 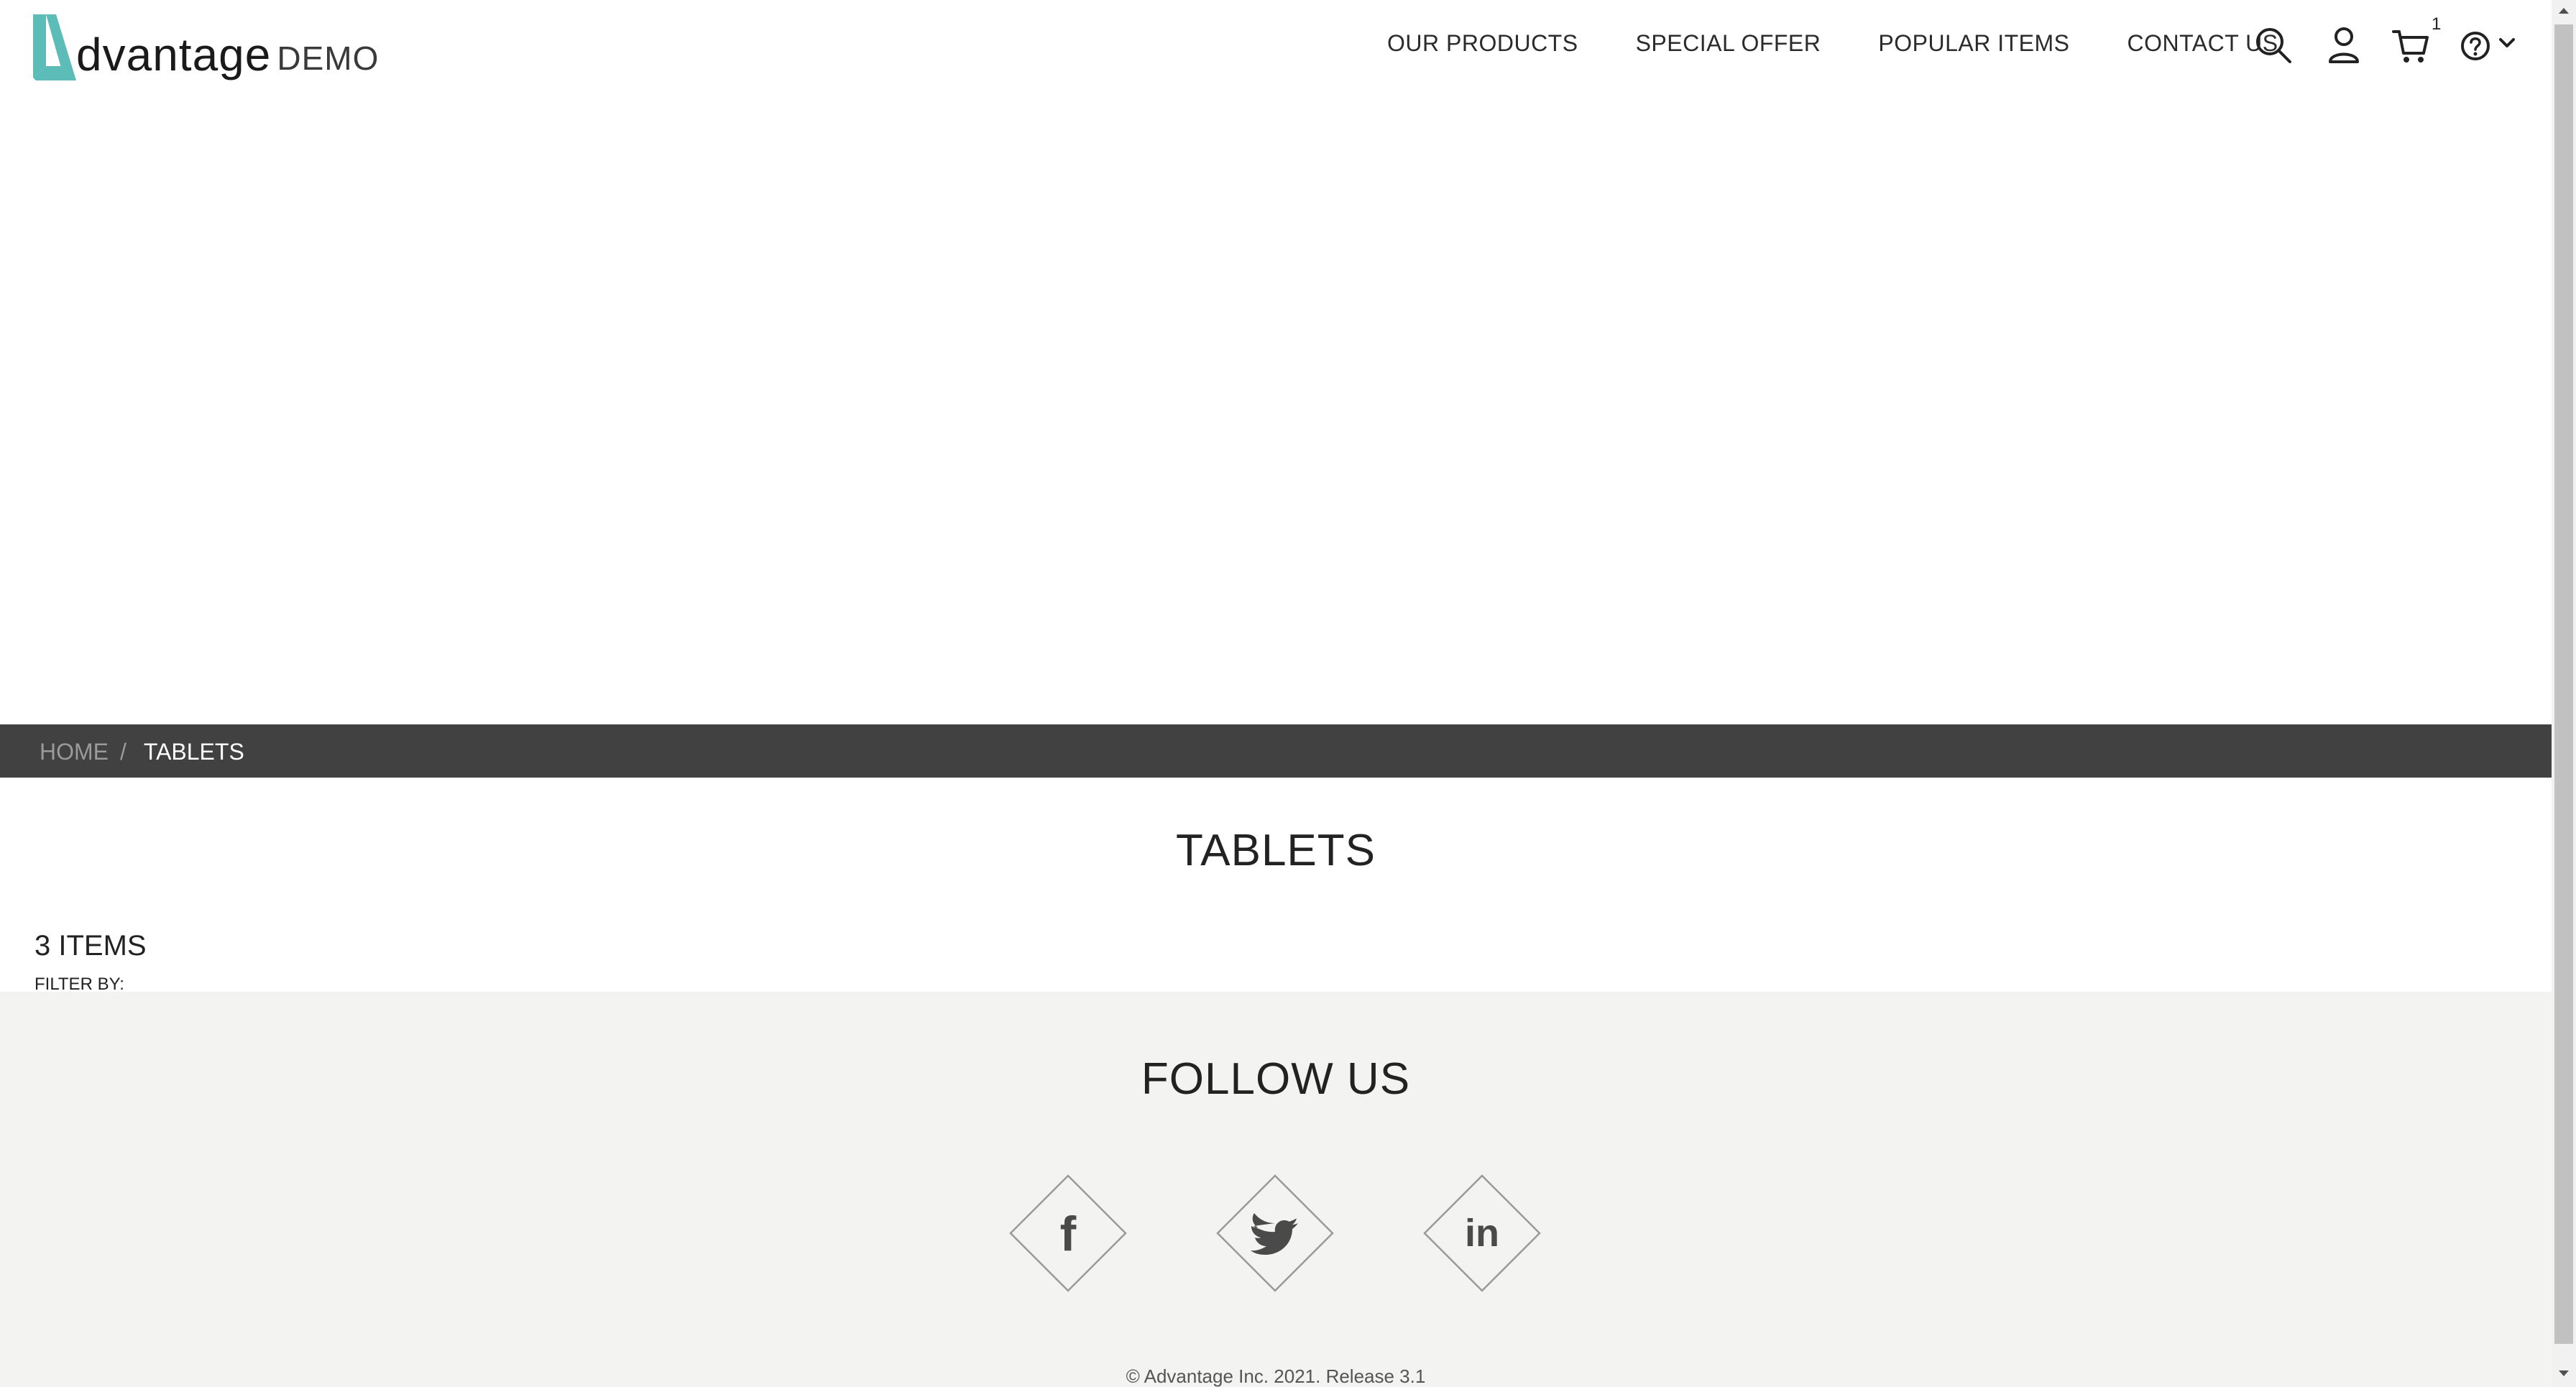 What do you see at coordinates (2476, 47) in the screenshot?
I see `help-icon` at bounding box center [2476, 47].